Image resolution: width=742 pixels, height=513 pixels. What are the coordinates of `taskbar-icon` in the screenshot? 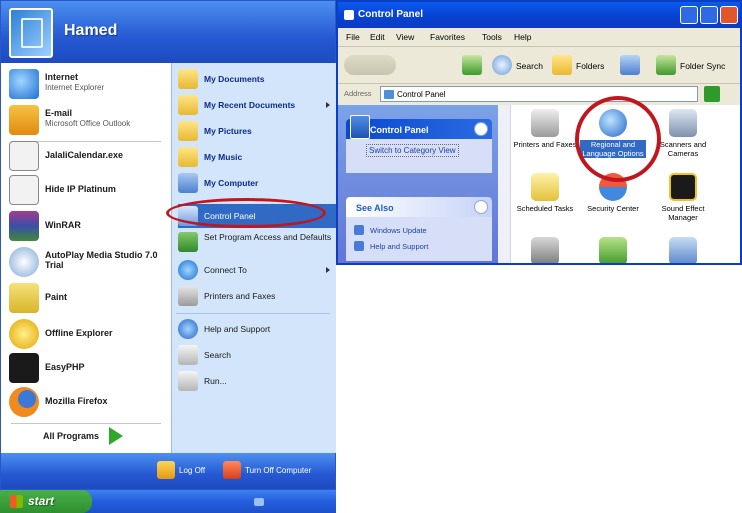 It's located at (613, 250).